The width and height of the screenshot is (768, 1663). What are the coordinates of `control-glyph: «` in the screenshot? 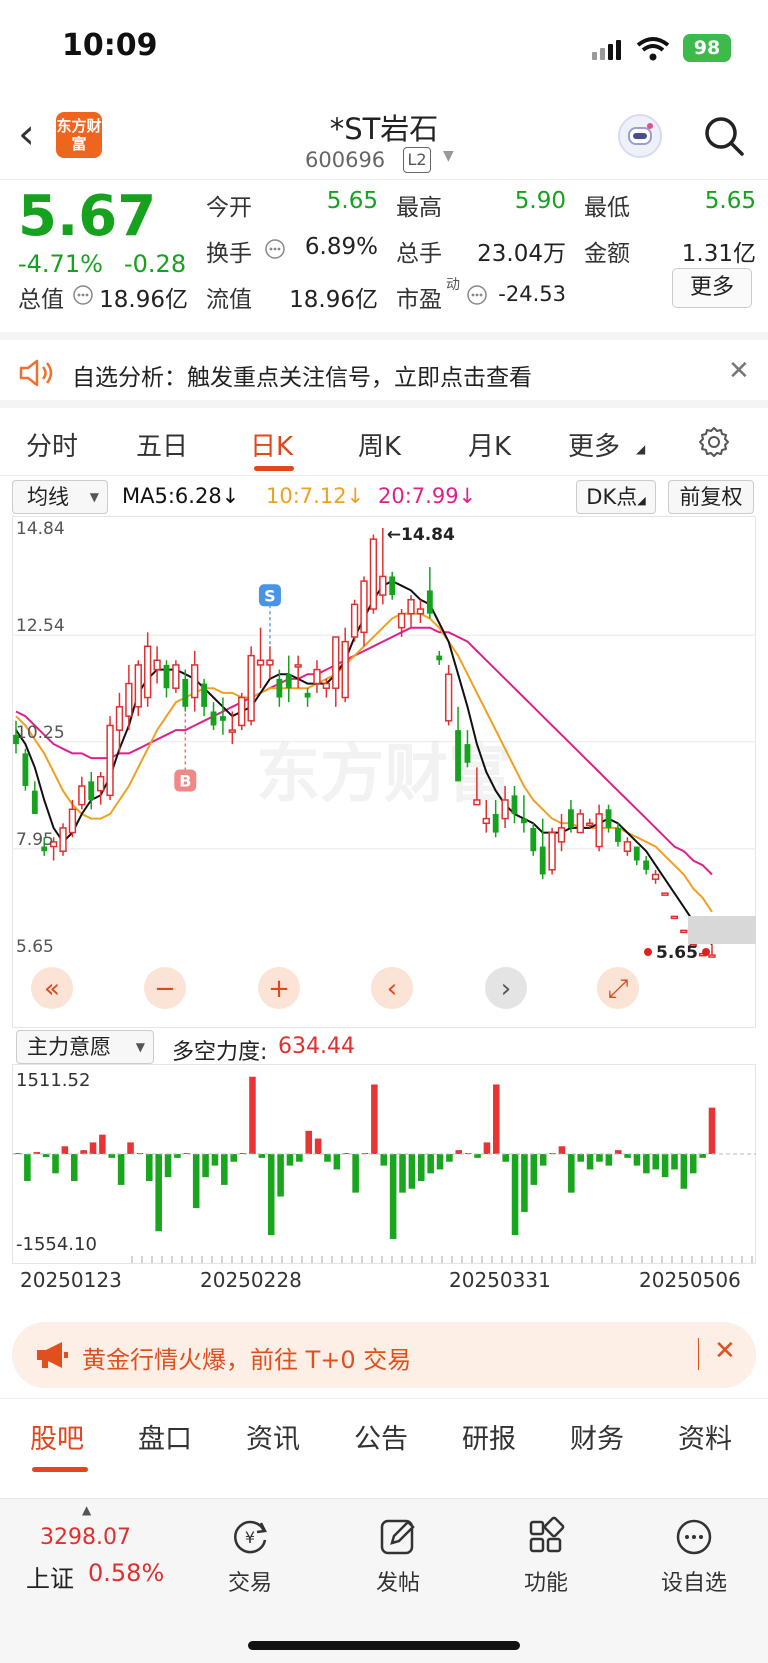 It's located at (52, 989).